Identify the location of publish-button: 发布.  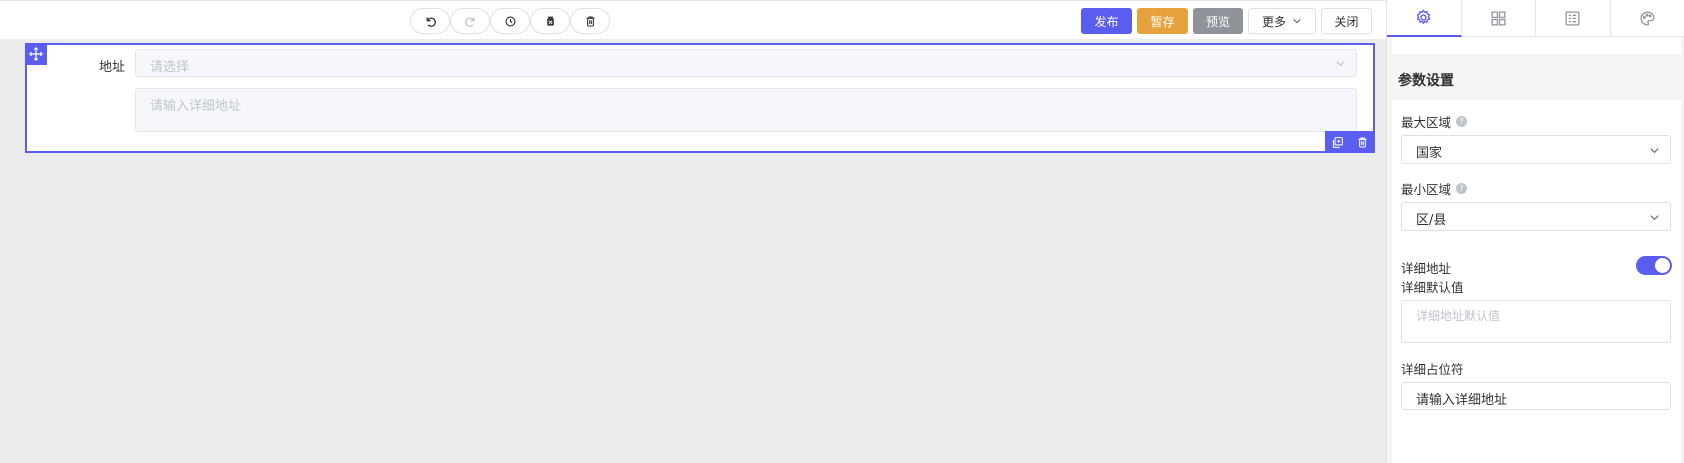
(1106, 21).